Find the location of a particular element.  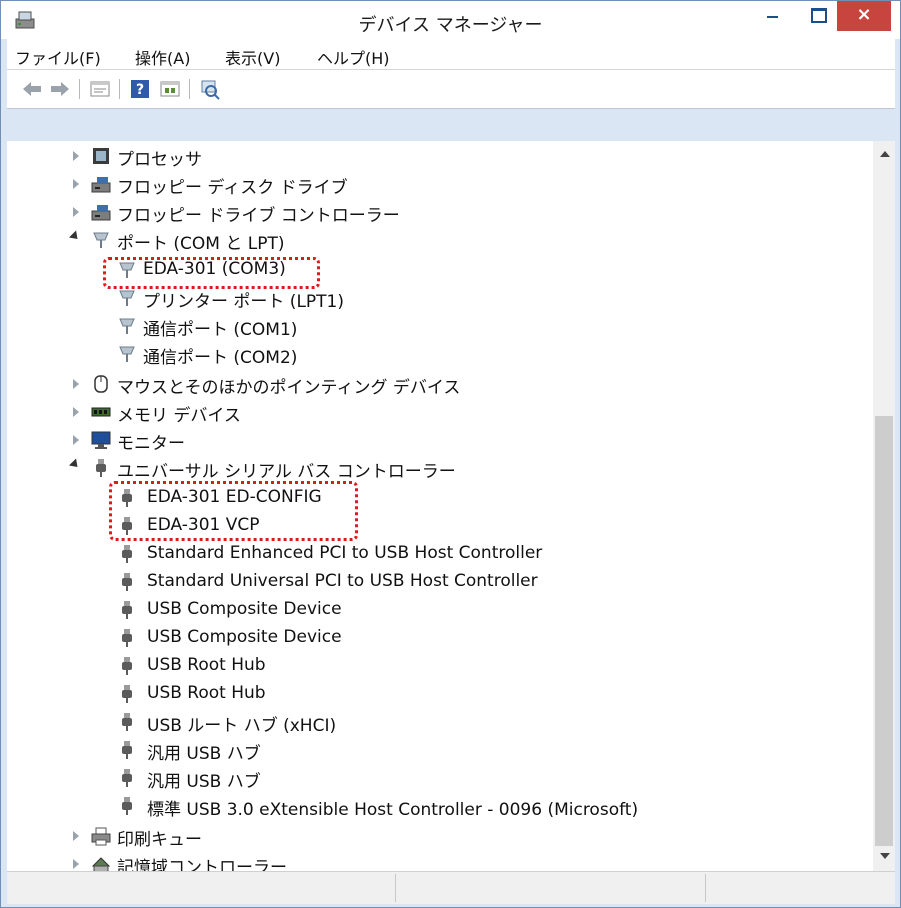

forward-arrow-icon is located at coordinates (60, 89).